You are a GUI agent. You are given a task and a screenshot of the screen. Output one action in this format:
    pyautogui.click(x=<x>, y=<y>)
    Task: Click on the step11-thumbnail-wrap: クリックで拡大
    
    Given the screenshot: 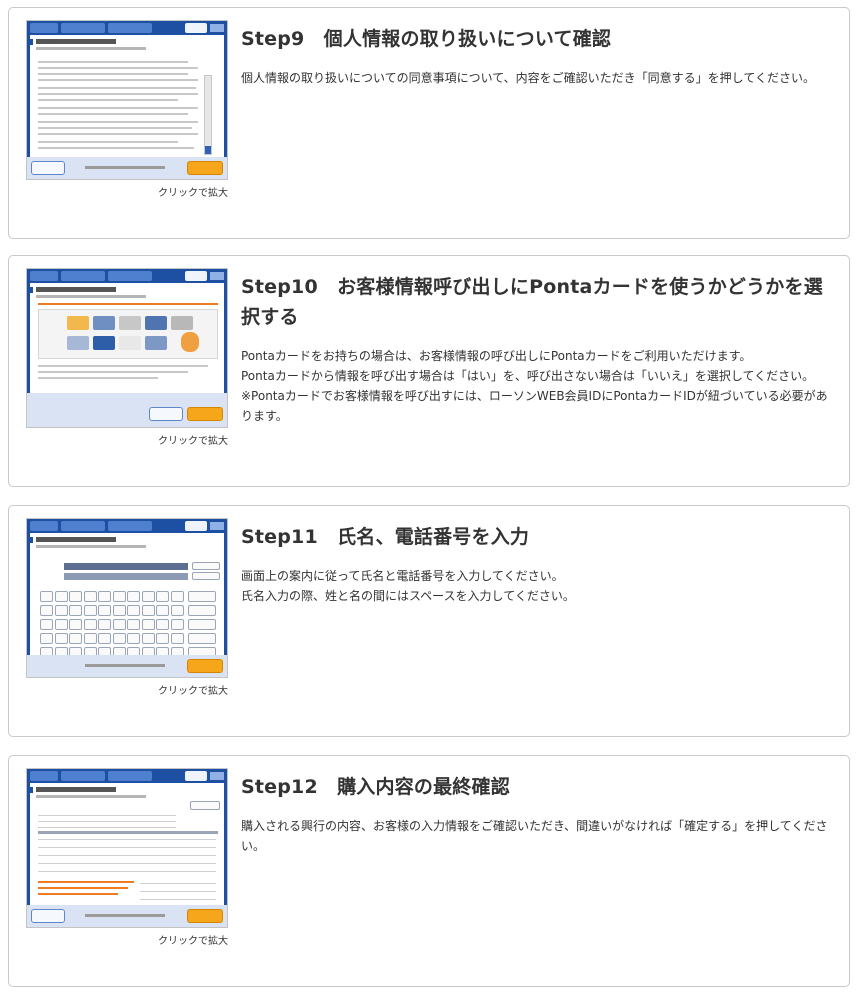 What is the action you would take?
    pyautogui.click(x=127, y=607)
    